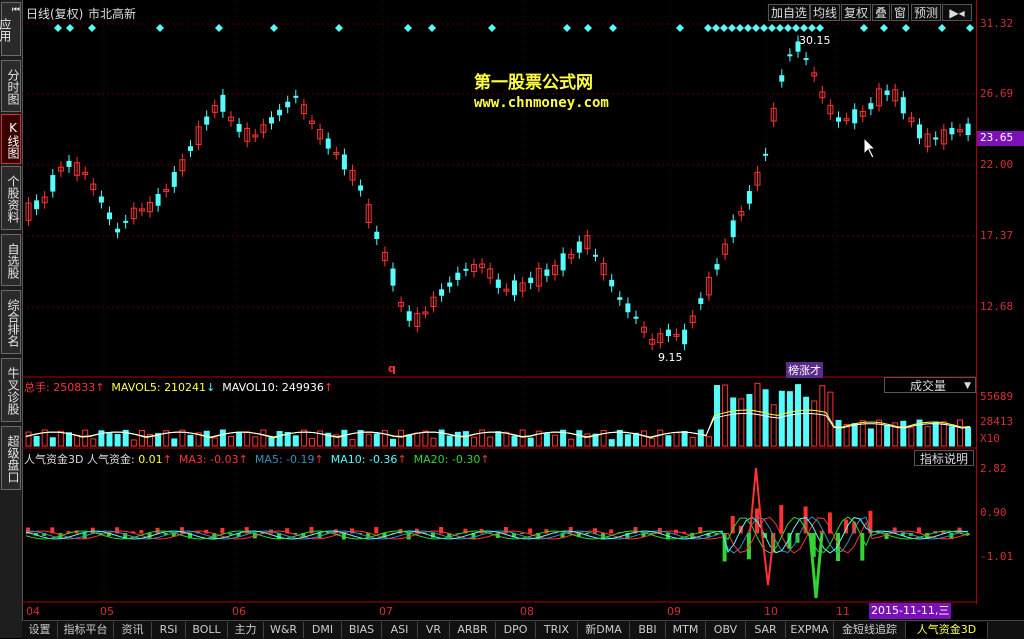 This screenshot has height=639, width=1024. I want to click on sidebar-item-app: ⏮ 应用, so click(10, 29).